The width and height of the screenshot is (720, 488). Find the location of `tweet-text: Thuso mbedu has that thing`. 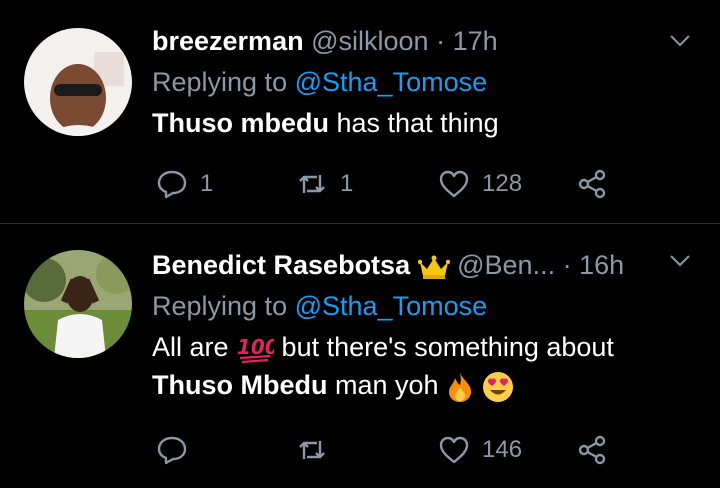

tweet-text: Thuso mbedu has that thing is located at coordinates (421, 123).